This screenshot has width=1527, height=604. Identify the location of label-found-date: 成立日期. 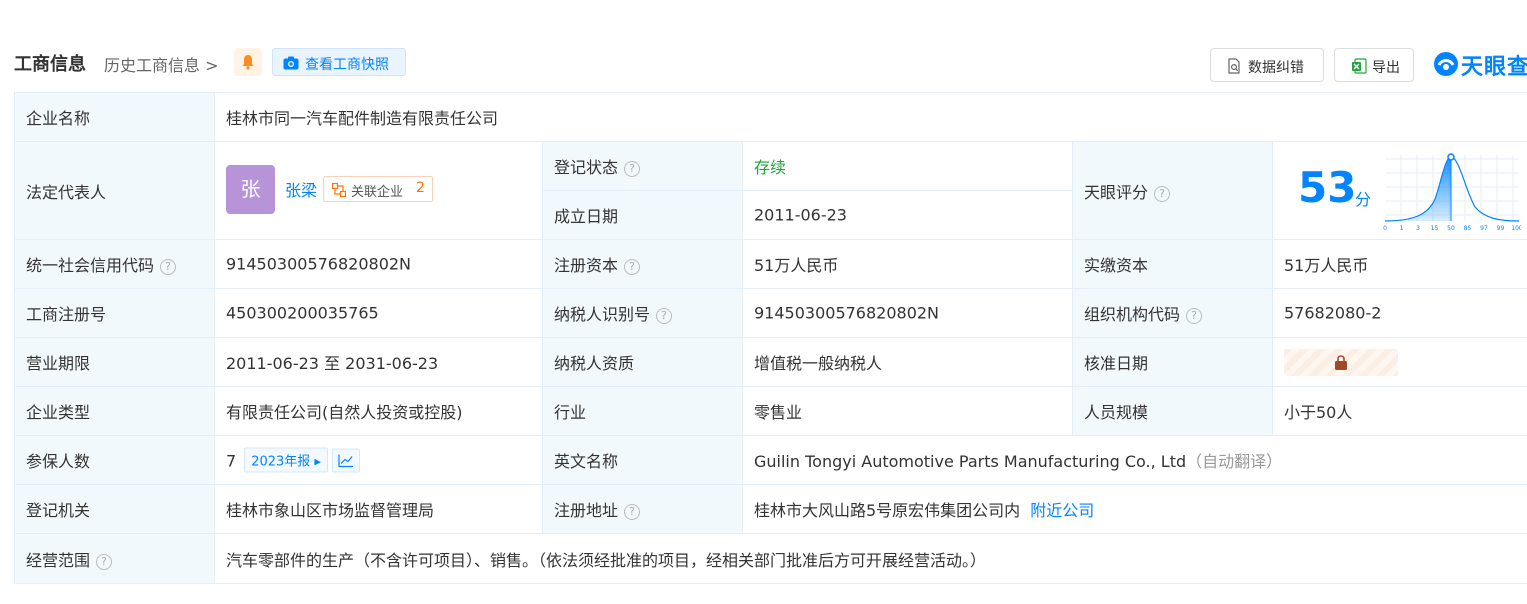
(643, 215).